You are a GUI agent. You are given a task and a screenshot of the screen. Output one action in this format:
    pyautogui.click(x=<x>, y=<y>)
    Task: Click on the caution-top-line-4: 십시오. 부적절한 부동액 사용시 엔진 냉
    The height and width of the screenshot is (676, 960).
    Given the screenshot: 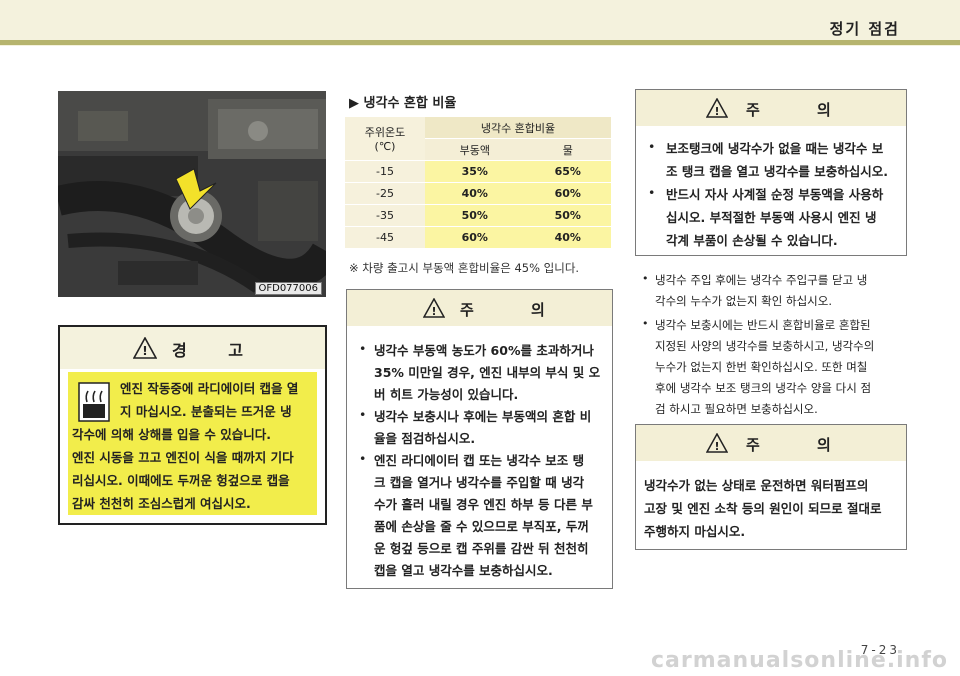 What is the action you would take?
    pyautogui.click(x=771, y=217)
    